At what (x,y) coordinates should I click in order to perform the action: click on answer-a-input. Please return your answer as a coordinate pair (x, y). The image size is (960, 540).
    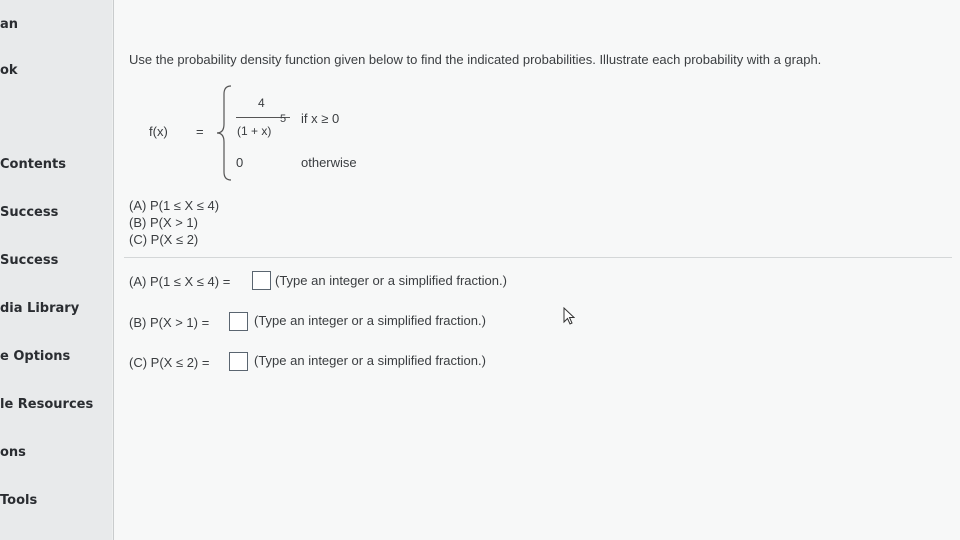
    Looking at the image, I should click on (261, 280).